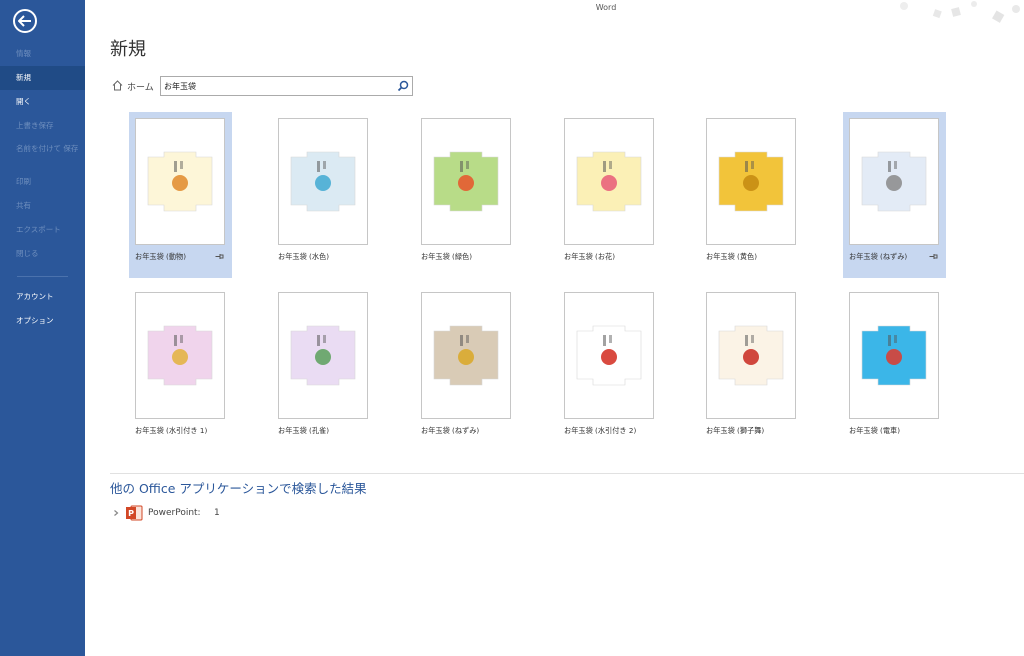  I want to click on template-tile: お年玉袋 (動物), so click(180, 195).